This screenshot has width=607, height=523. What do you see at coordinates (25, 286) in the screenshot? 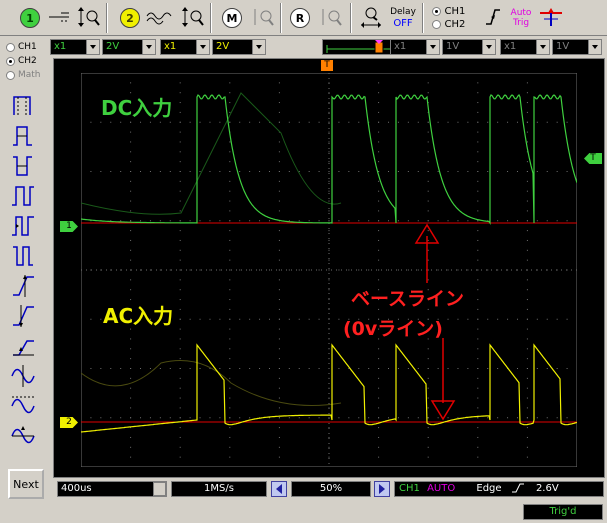
I see `rise-time-icon` at bounding box center [25, 286].